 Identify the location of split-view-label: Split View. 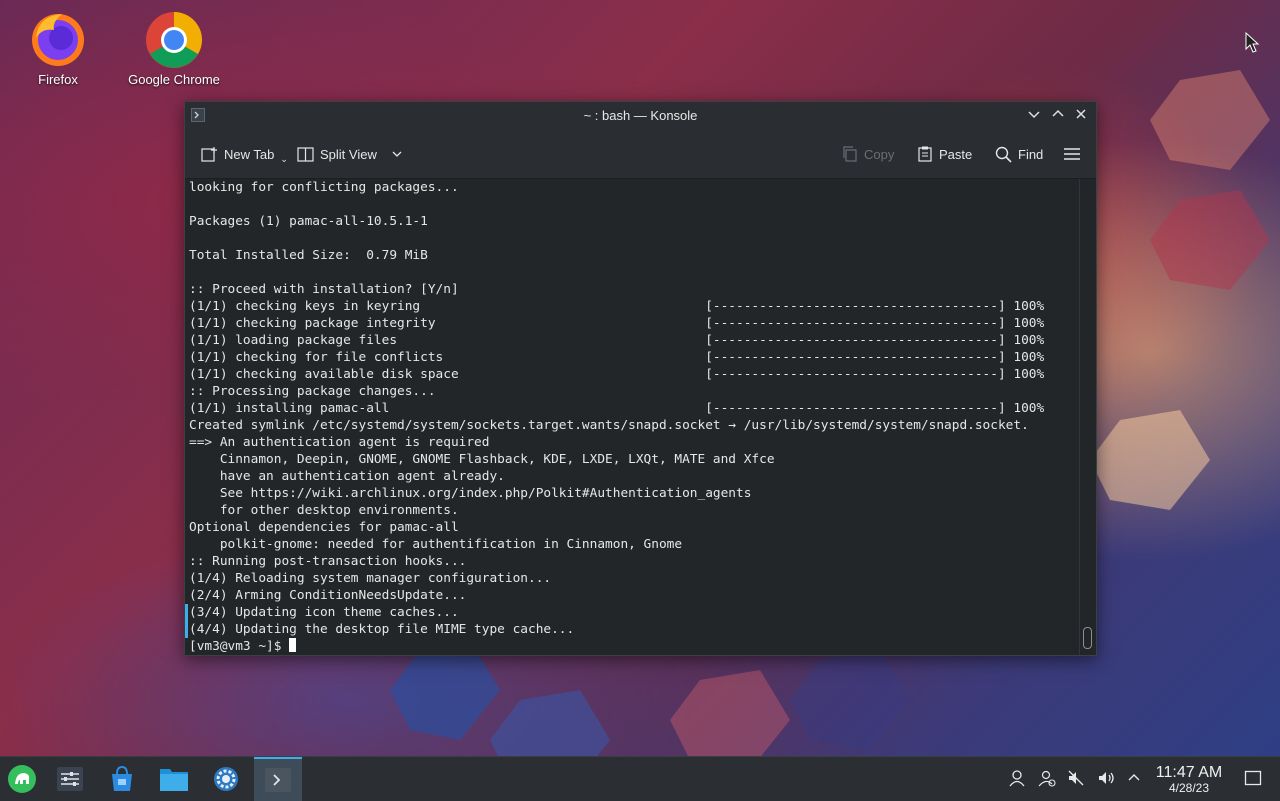
(348, 154).